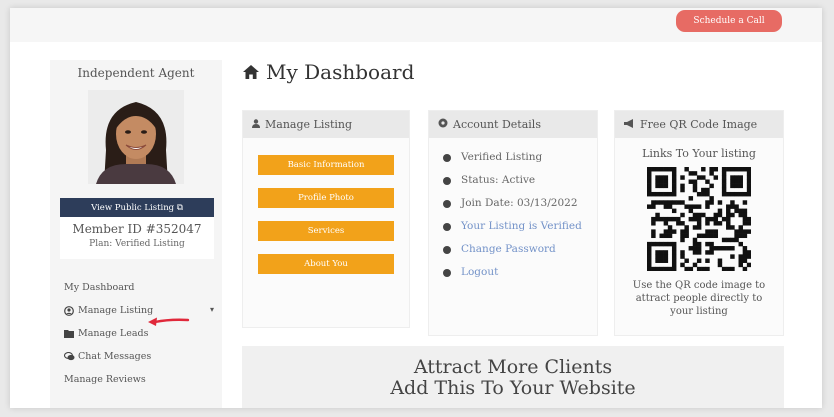  What do you see at coordinates (169, 321) in the screenshot?
I see `annotation-arrow-icon` at bounding box center [169, 321].